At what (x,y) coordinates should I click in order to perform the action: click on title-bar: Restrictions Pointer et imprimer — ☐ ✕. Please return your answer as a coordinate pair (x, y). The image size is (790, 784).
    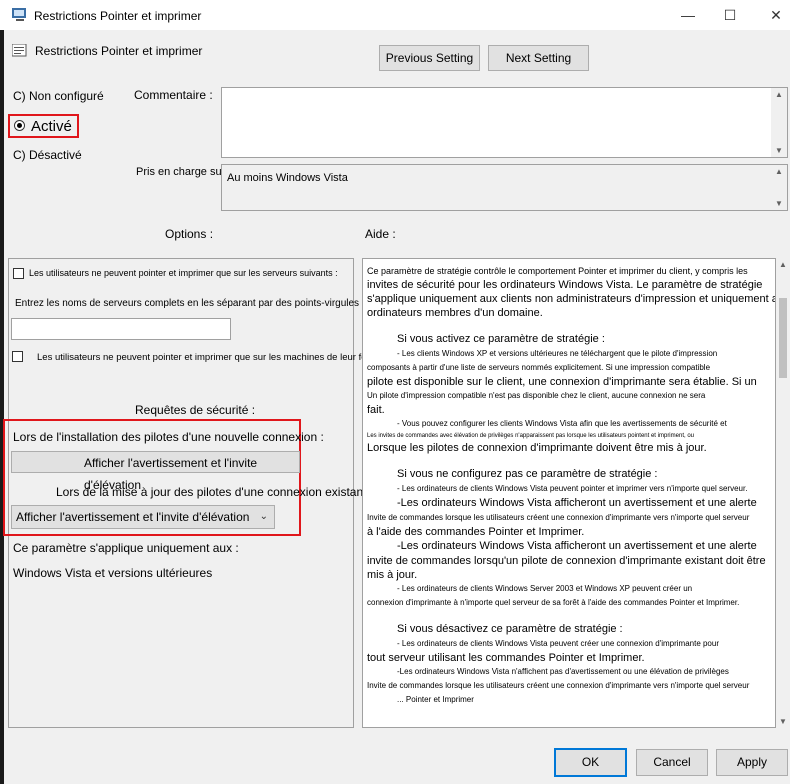
    Looking at the image, I should click on (395, 15).